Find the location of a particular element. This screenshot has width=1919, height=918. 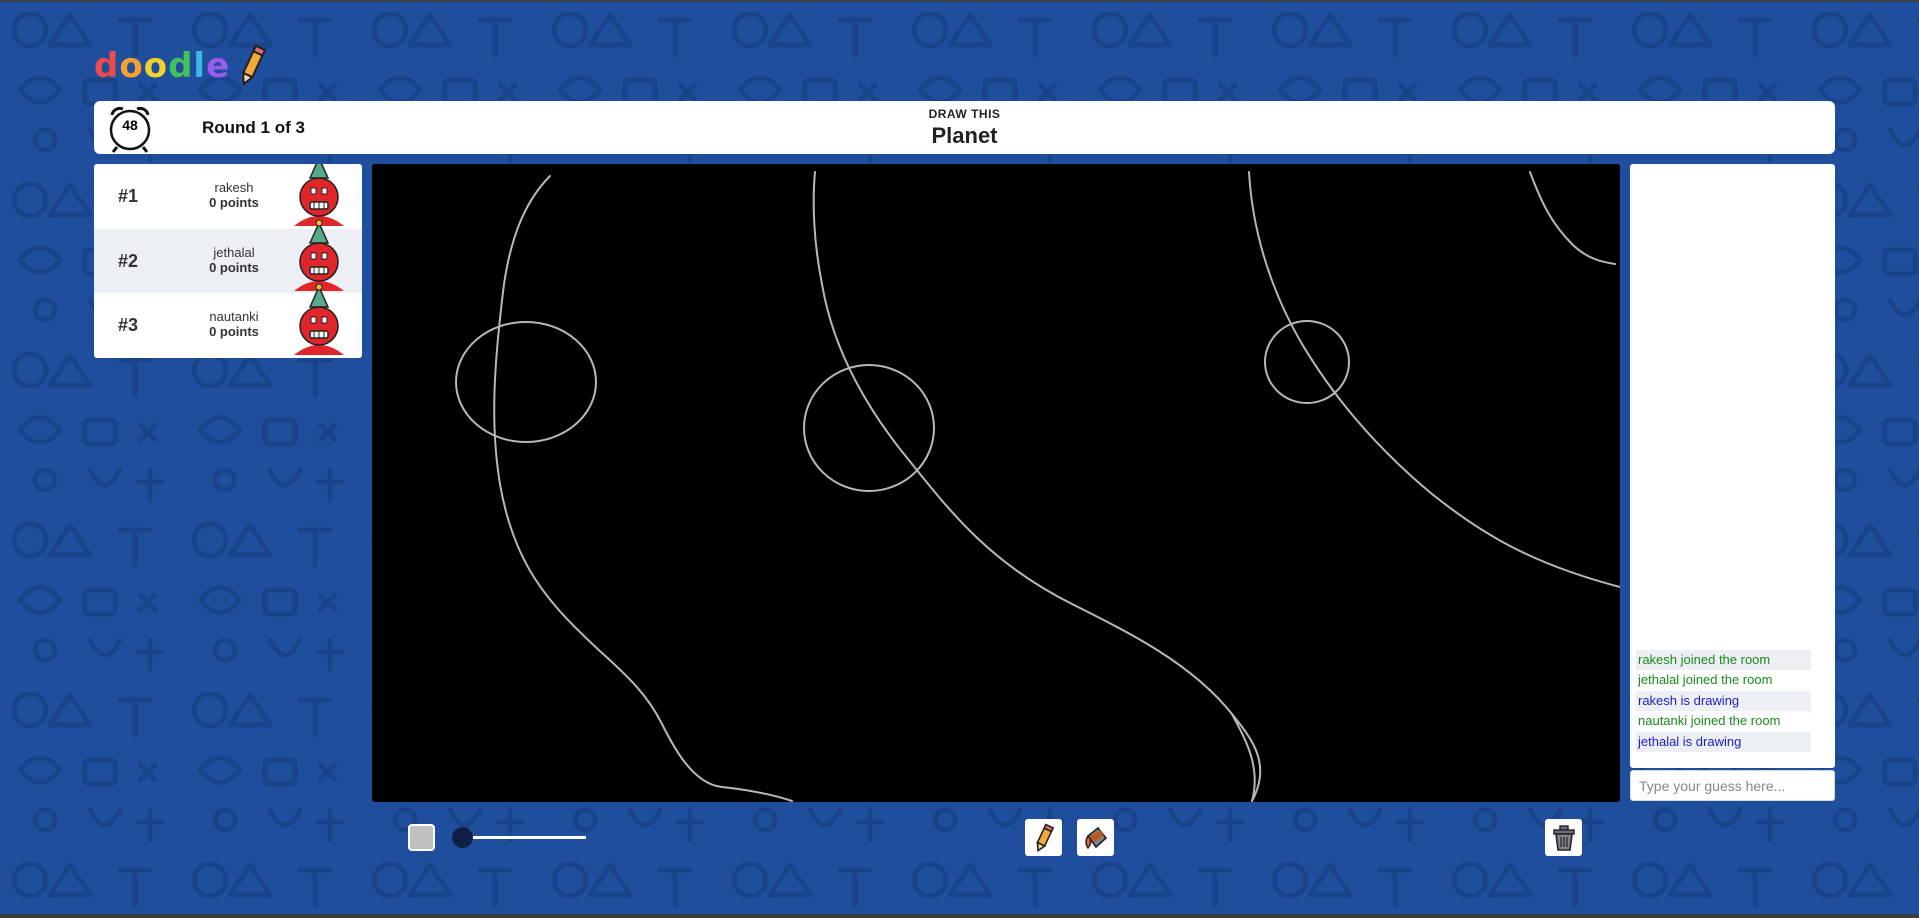

brush-color-picker is located at coordinates (421, 837).